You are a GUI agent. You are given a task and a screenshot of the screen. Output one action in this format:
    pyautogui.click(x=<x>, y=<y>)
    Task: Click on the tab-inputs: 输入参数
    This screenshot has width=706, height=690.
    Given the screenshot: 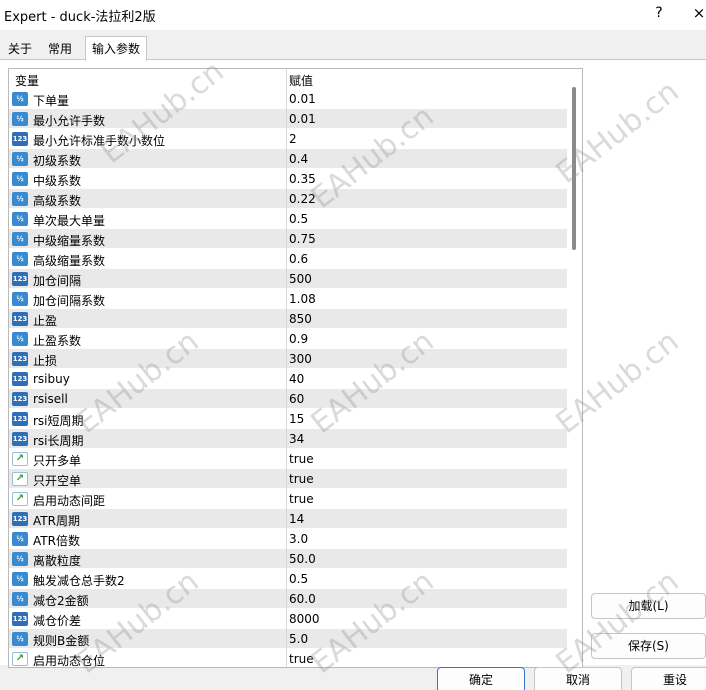 What is the action you would take?
    pyautogui.click(x=116, y=48)
    